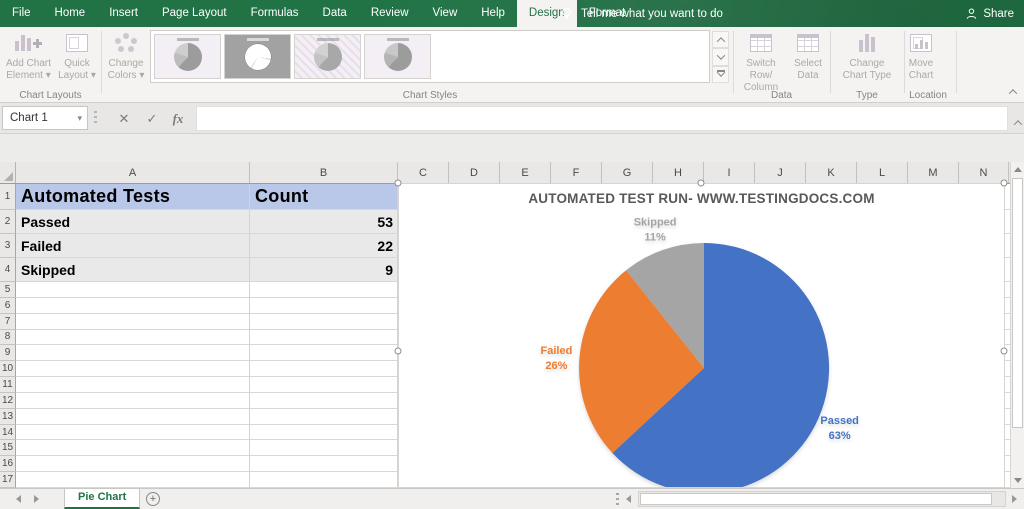 Image resolution: width=1024 pixels, height=509 pixels. Describe the element at coordinates (133, 448) in the screenshot. I see `cell-A15` at that location.